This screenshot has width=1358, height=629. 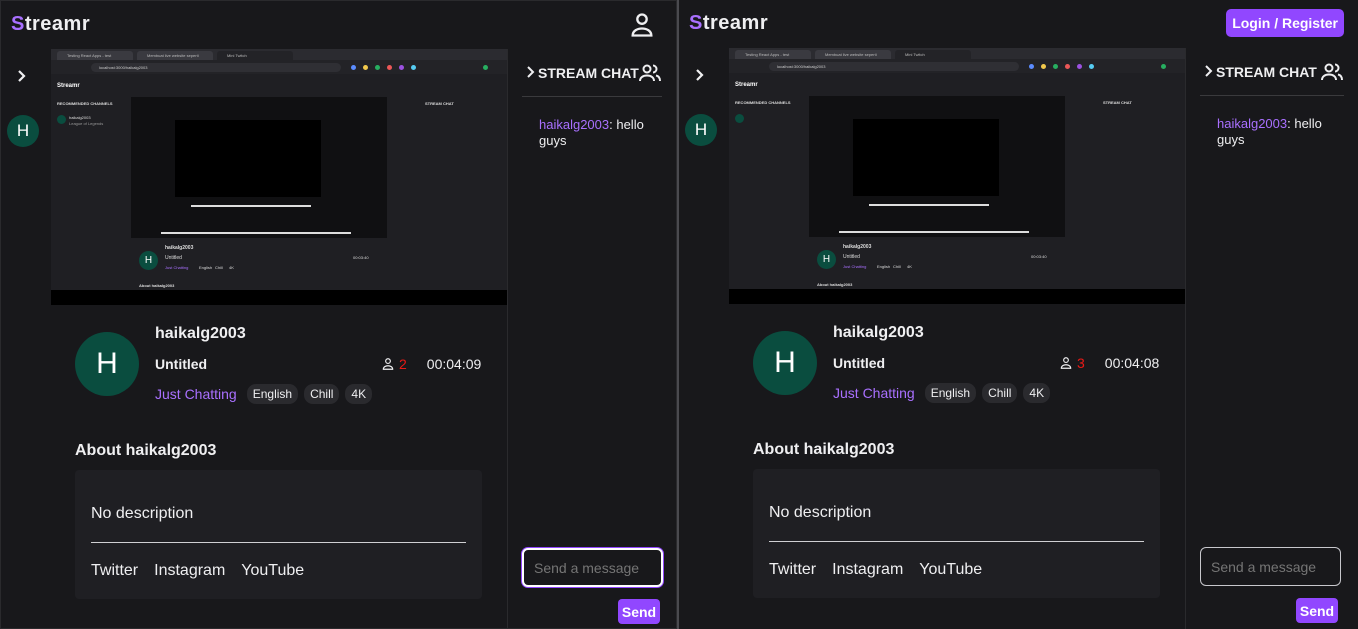 What do you see at coordinates (338, 25) in the screenshot?
I see `top-navbar: Streamr` at bounding box center [338, 25].